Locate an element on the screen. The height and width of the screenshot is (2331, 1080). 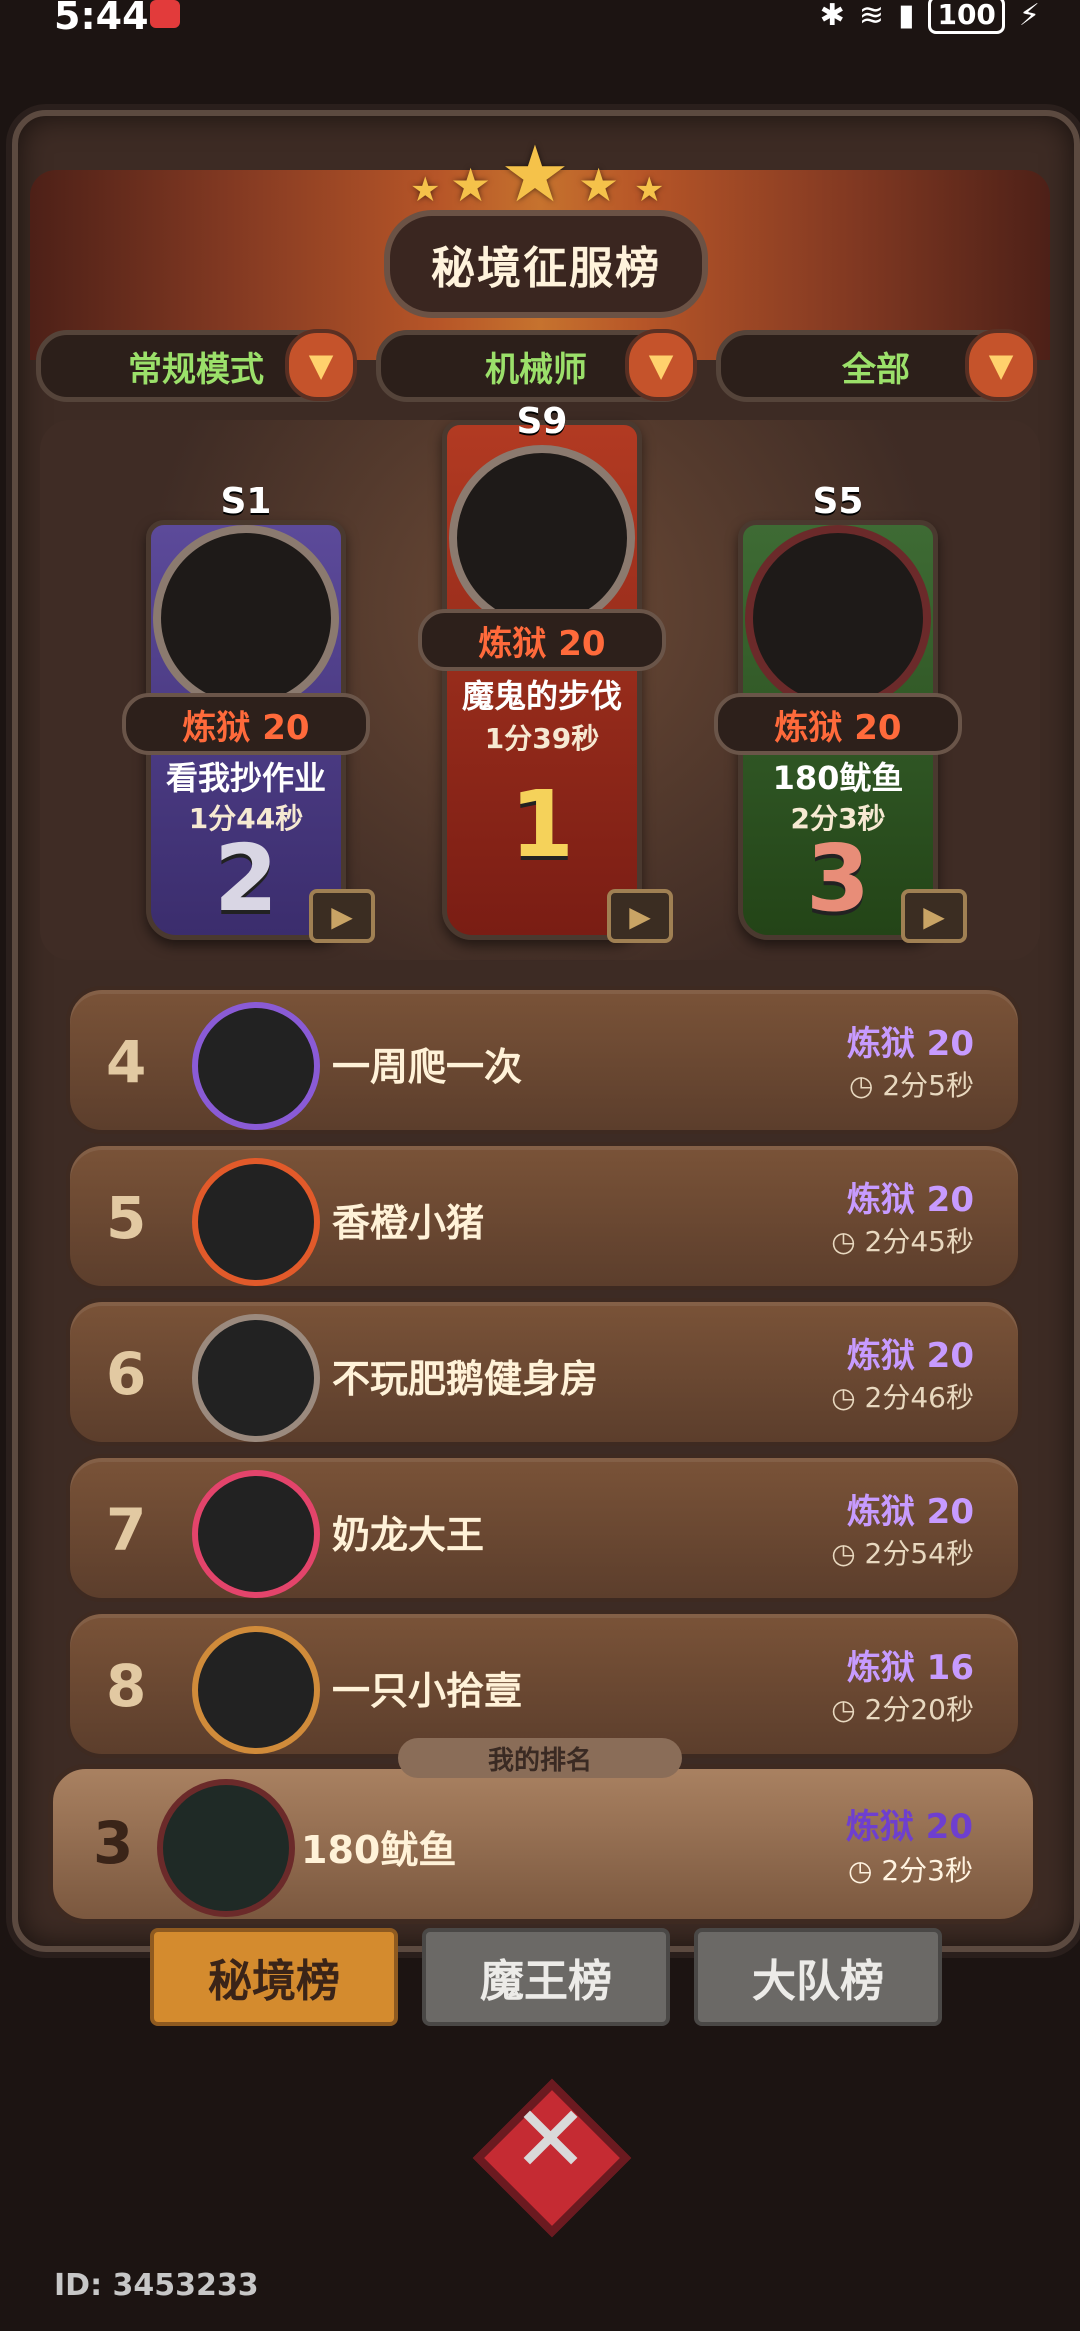
tab-demon-king: 魔王榜 is located at coordinates (546, 1977).